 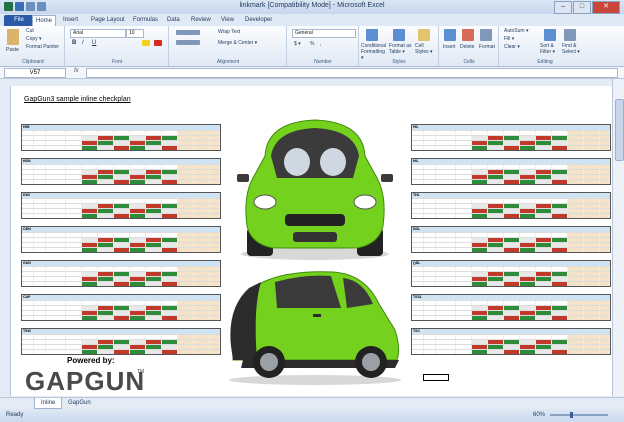 I want to click on sort-filter-icon, so click(x=550, y=35).